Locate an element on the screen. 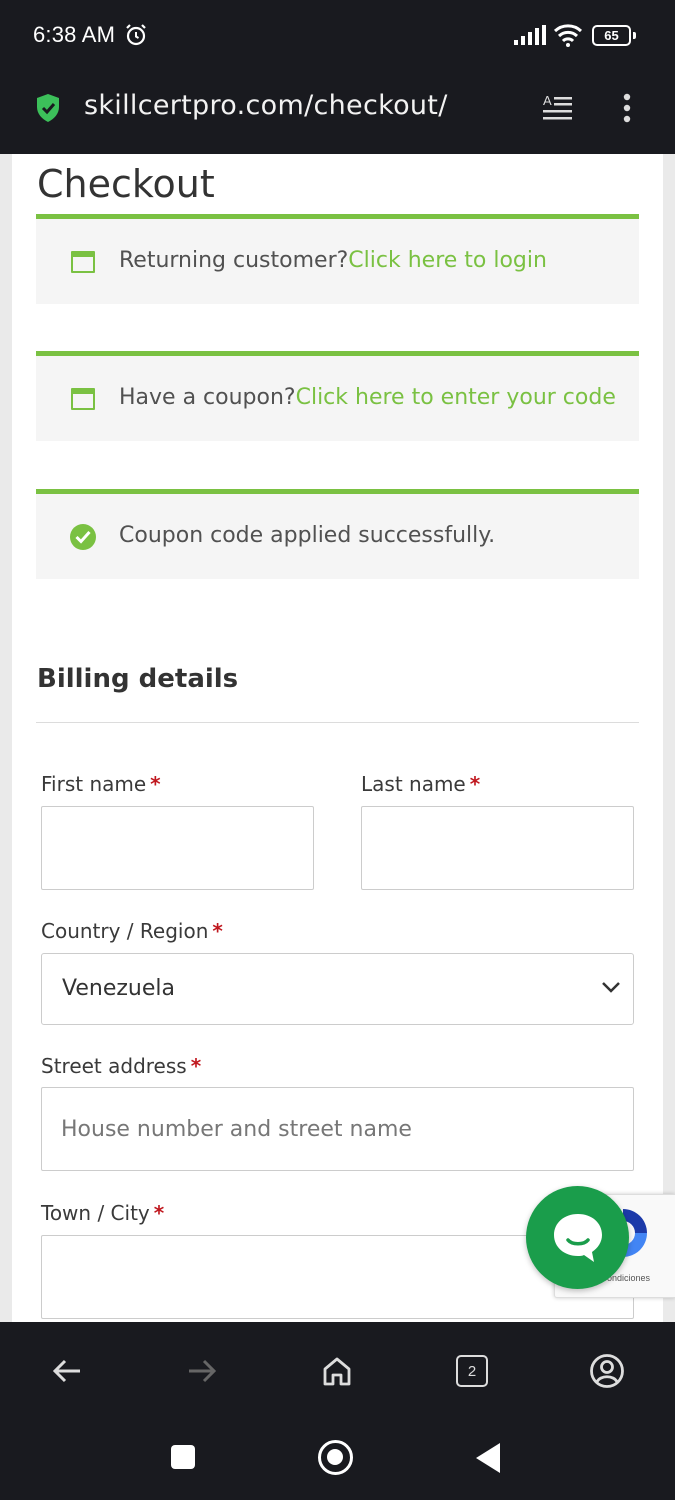 The height and width of the screenshot is (1500, 675). browser-bottom-toolbar: 2 is located at coordinates (337, 1371).